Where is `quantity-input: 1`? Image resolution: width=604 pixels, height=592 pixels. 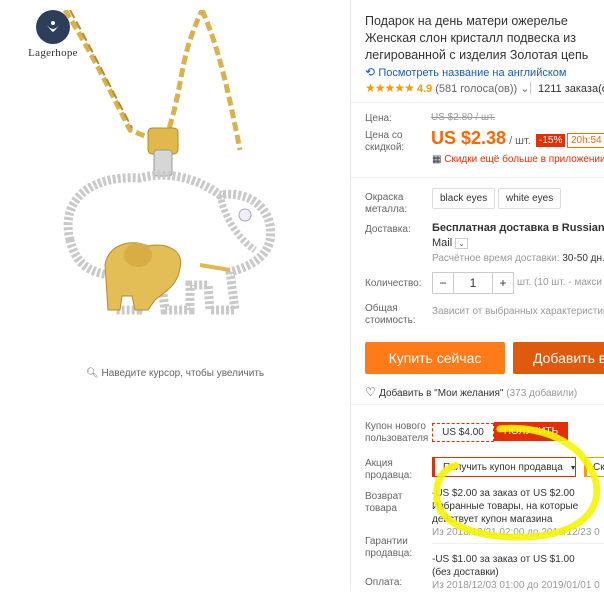 quantity-input: 1 is located at coordinates (473, 283).